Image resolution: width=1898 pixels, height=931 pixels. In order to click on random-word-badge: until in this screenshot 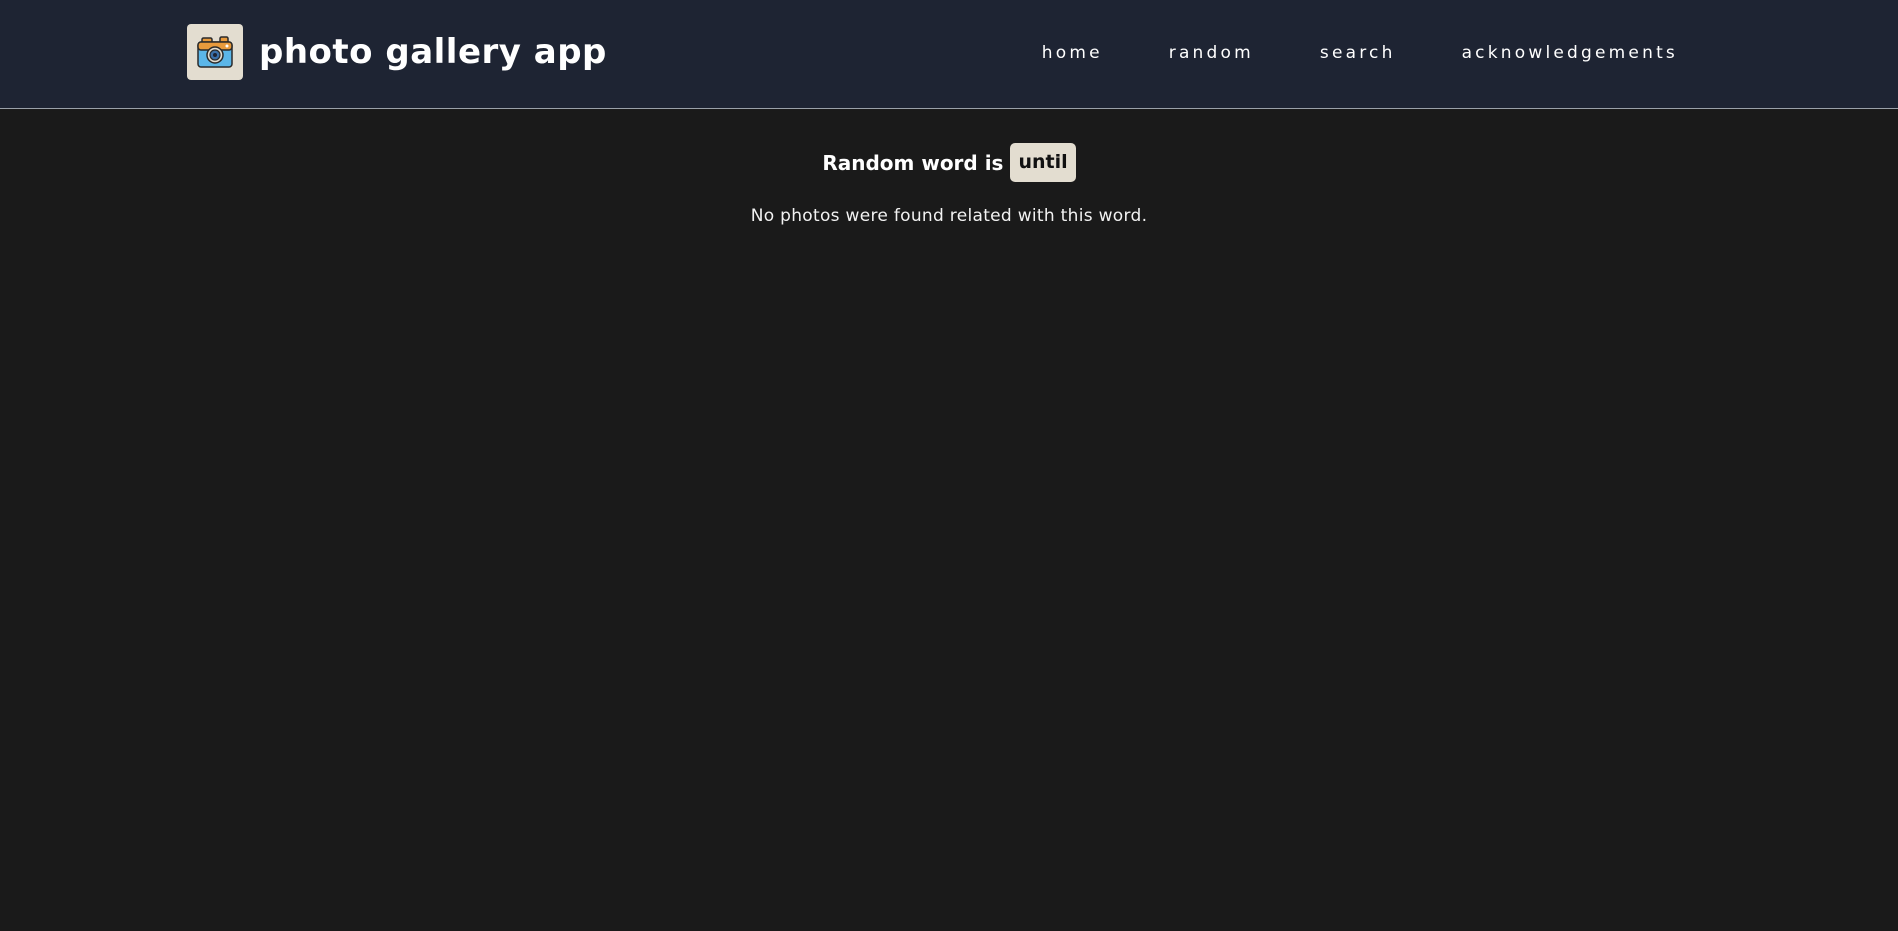, I will do `click(1043, 162)`.